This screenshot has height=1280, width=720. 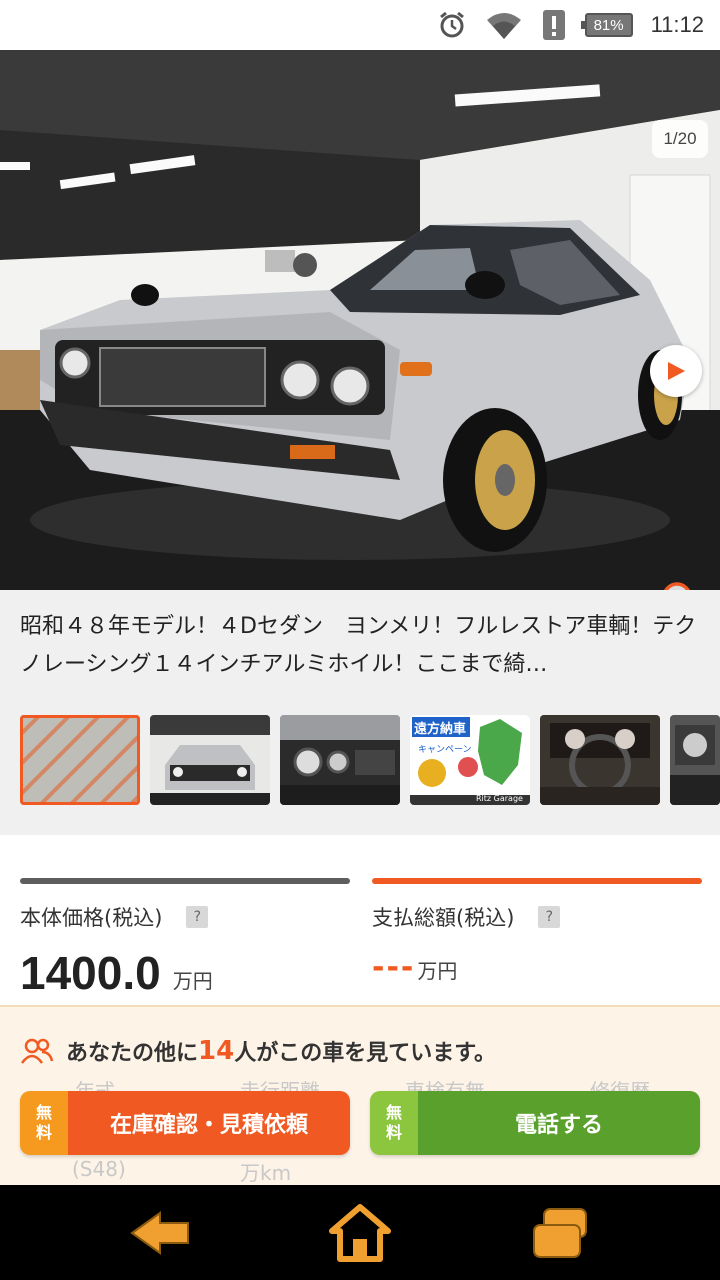 I want to click on body-price-value: 1400.0, so click(x=90, y=973).